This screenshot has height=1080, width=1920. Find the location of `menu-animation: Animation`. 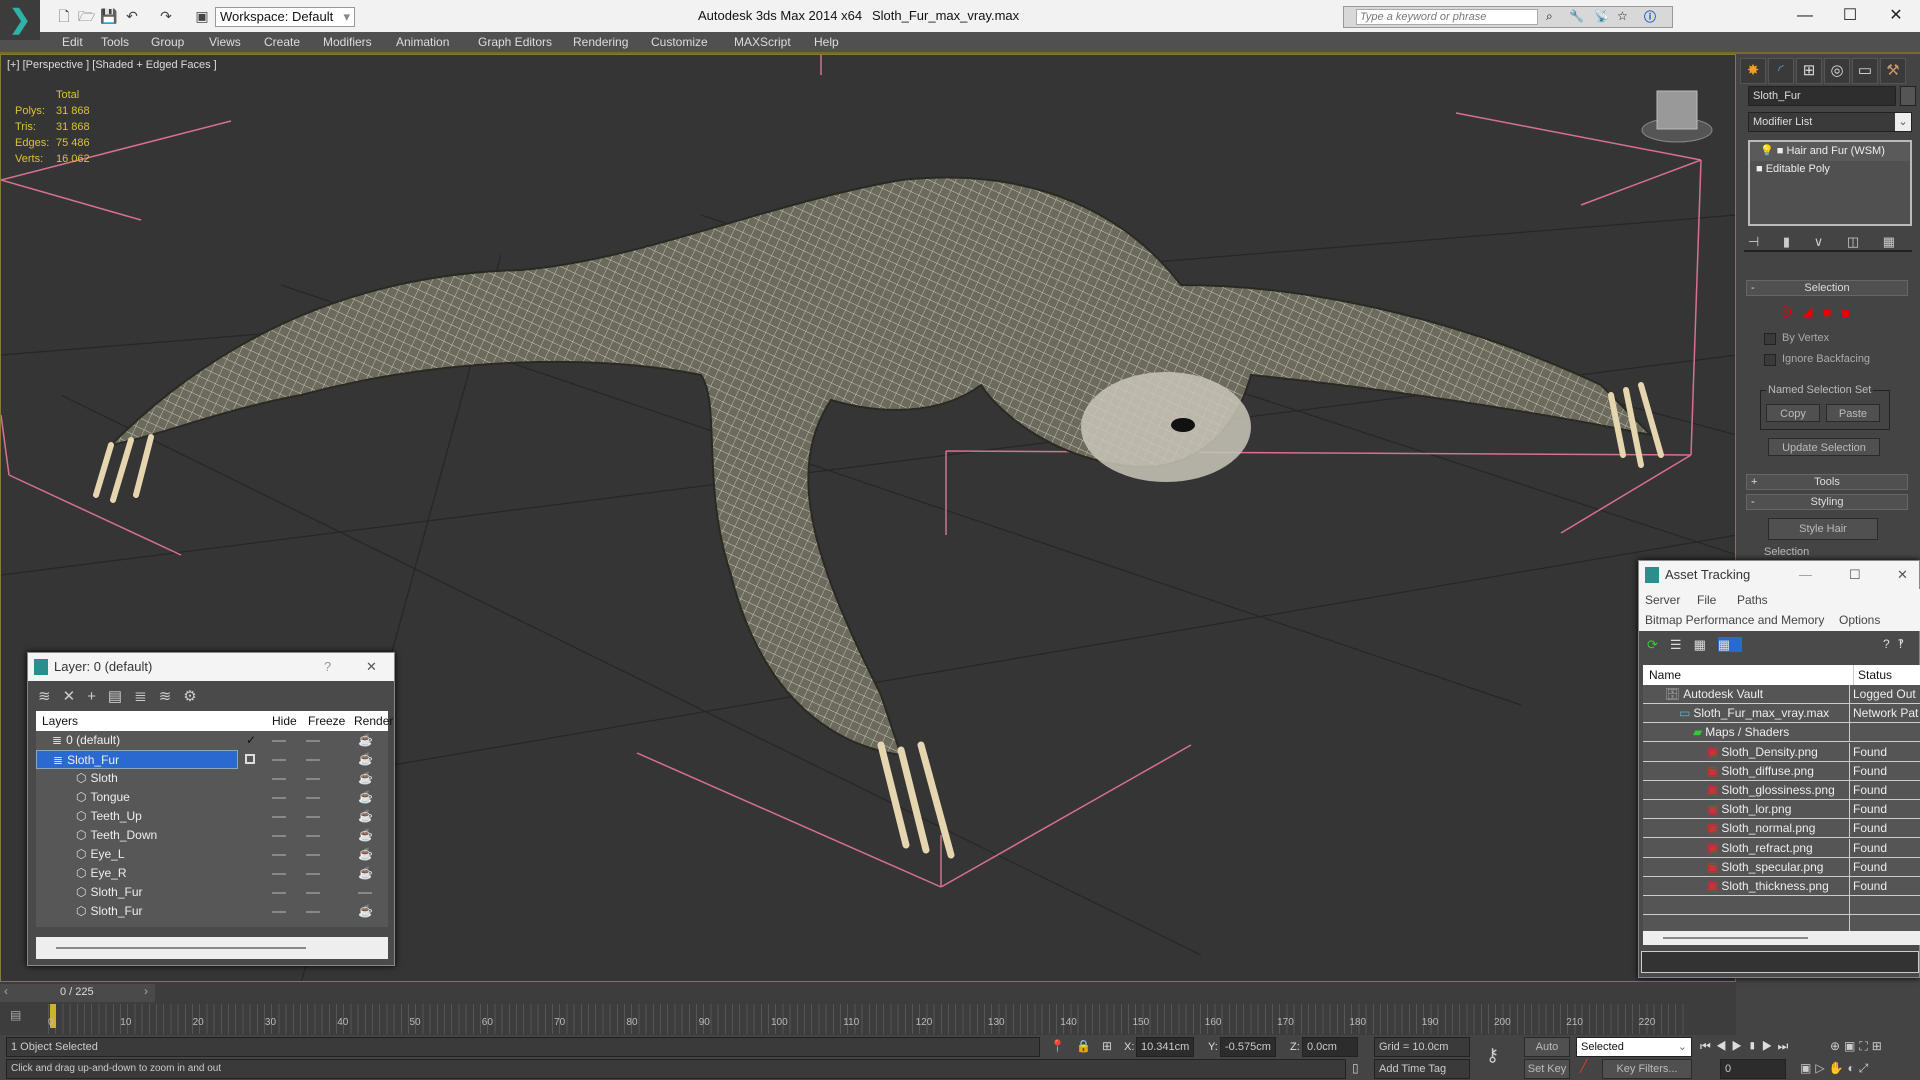

menu-animation: Animation is located at coordinates (422, 42).